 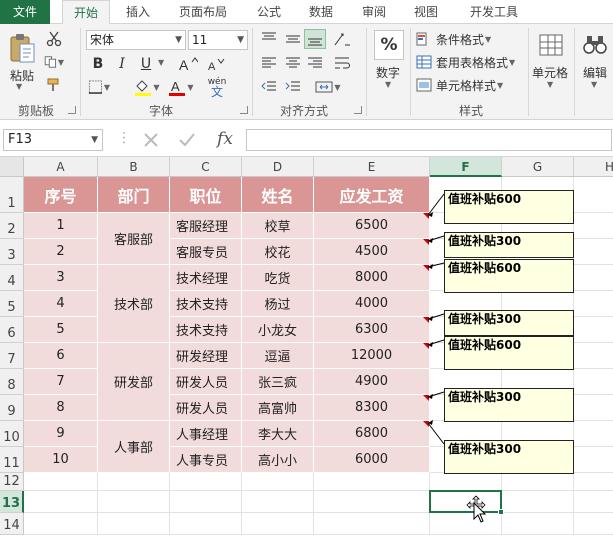 What do you see at coordinates (138, 12) in the screenshot?
I see `tab-insert: 插入` at bounding box center [138, 12].